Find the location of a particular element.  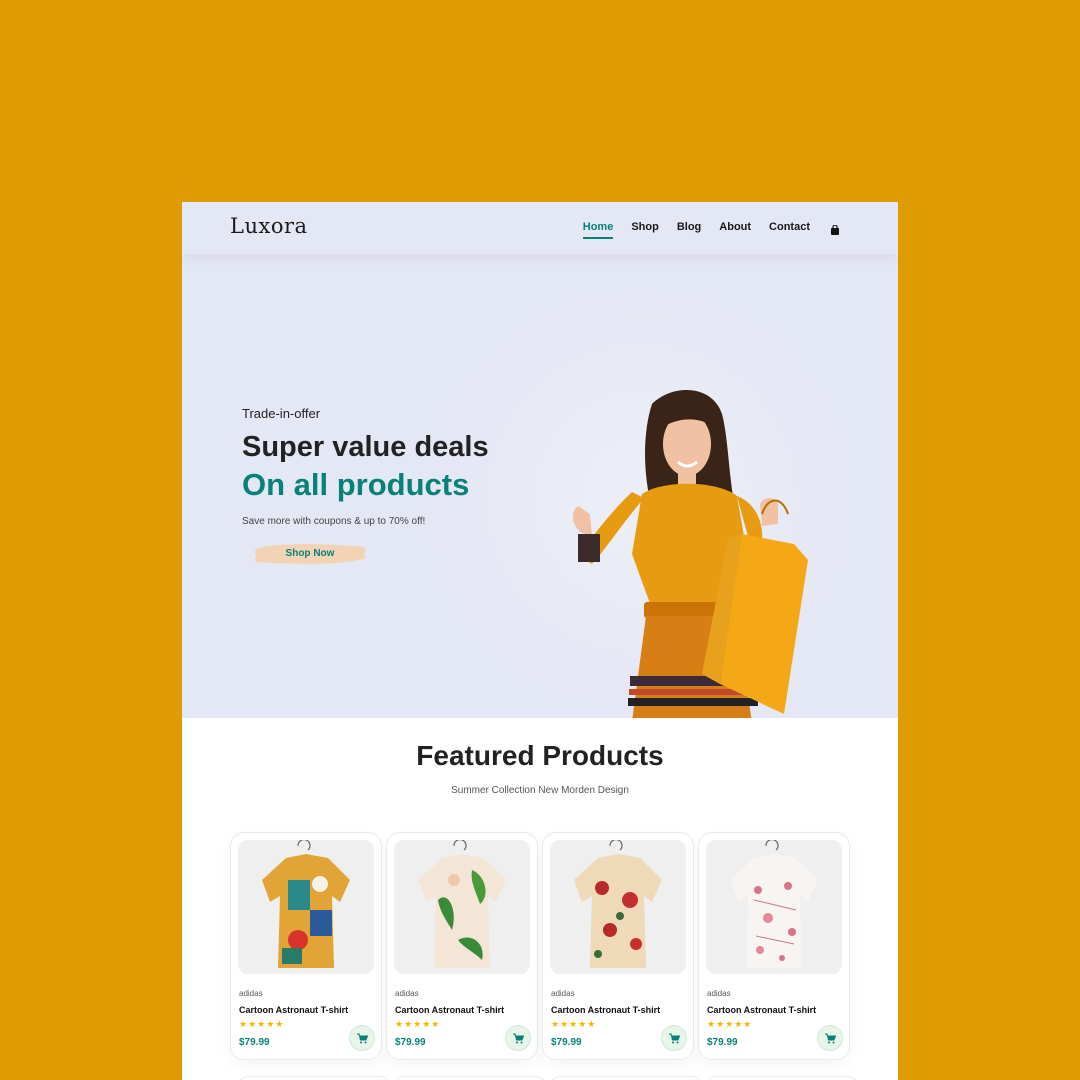

nav-home: Home is located at coordinates (597, 230).